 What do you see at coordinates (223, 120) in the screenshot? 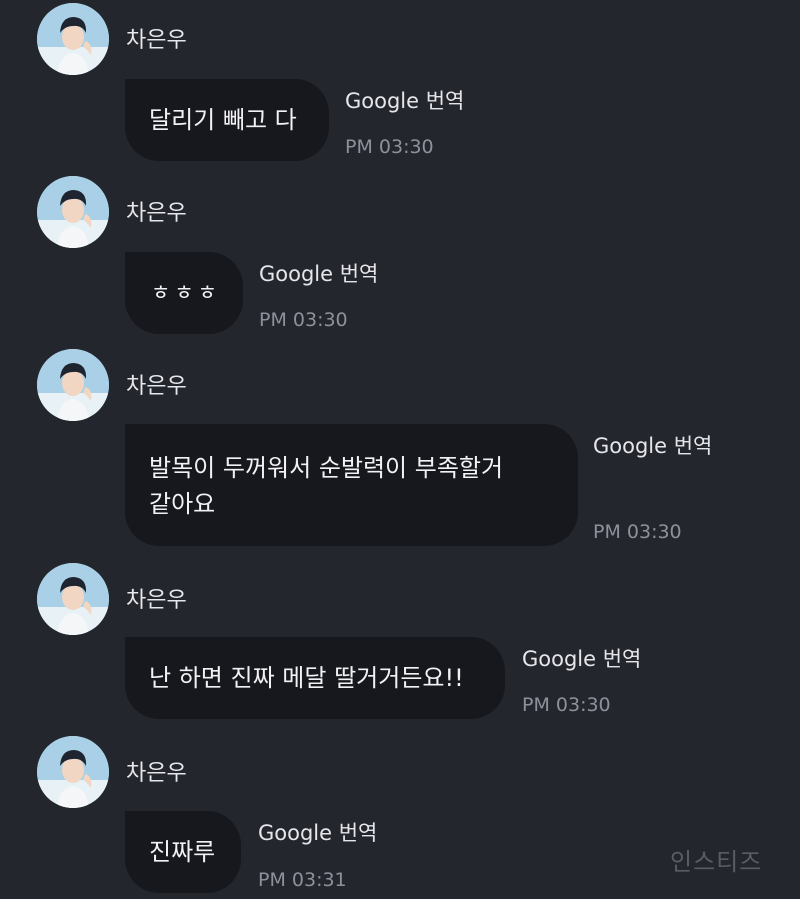
I see `message-text: 달리기 빼고 다` at bounding box center [223, 120].